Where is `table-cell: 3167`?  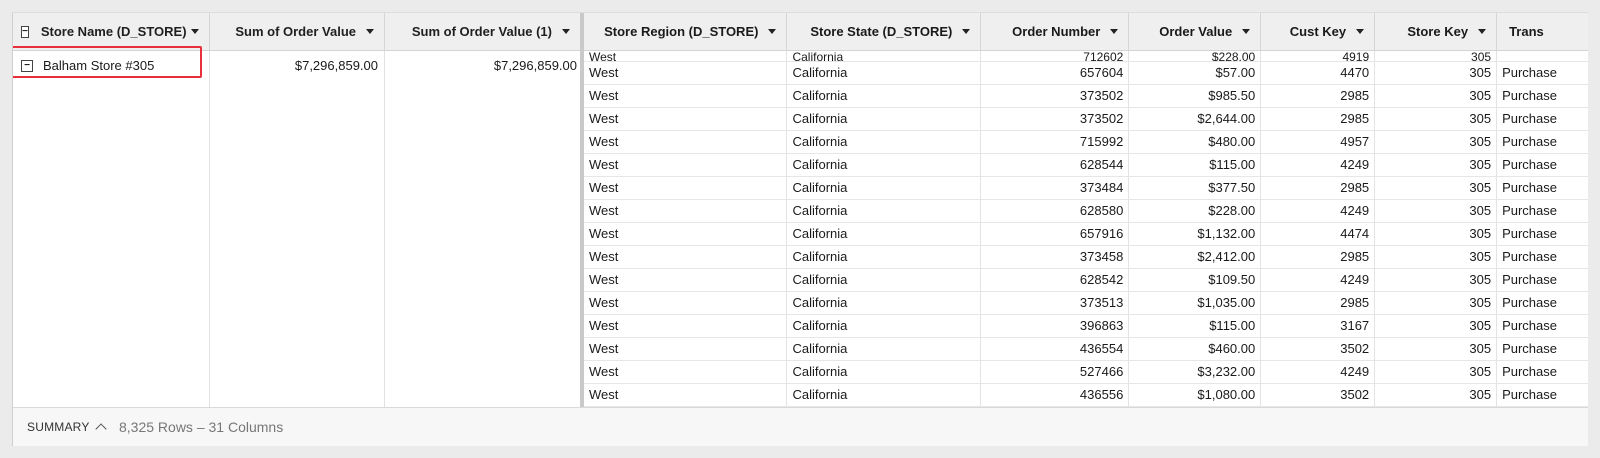
table-cell: 3167 is located at coordinates (1318, 326).